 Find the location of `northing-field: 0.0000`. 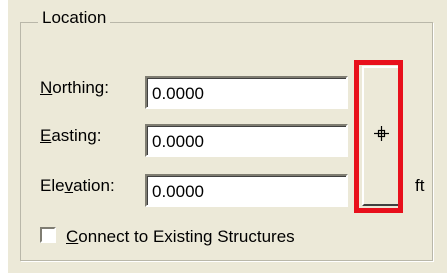

northing-field: 0.0000 is located at coordinates (246, 92).